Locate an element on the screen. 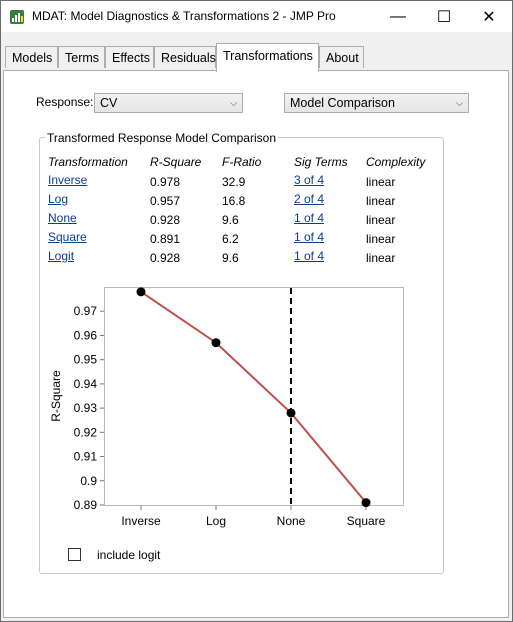 The height and width of the screenshot is (622, 513). rsquare-cell: 0.891 is located at coordinates (165, 239).